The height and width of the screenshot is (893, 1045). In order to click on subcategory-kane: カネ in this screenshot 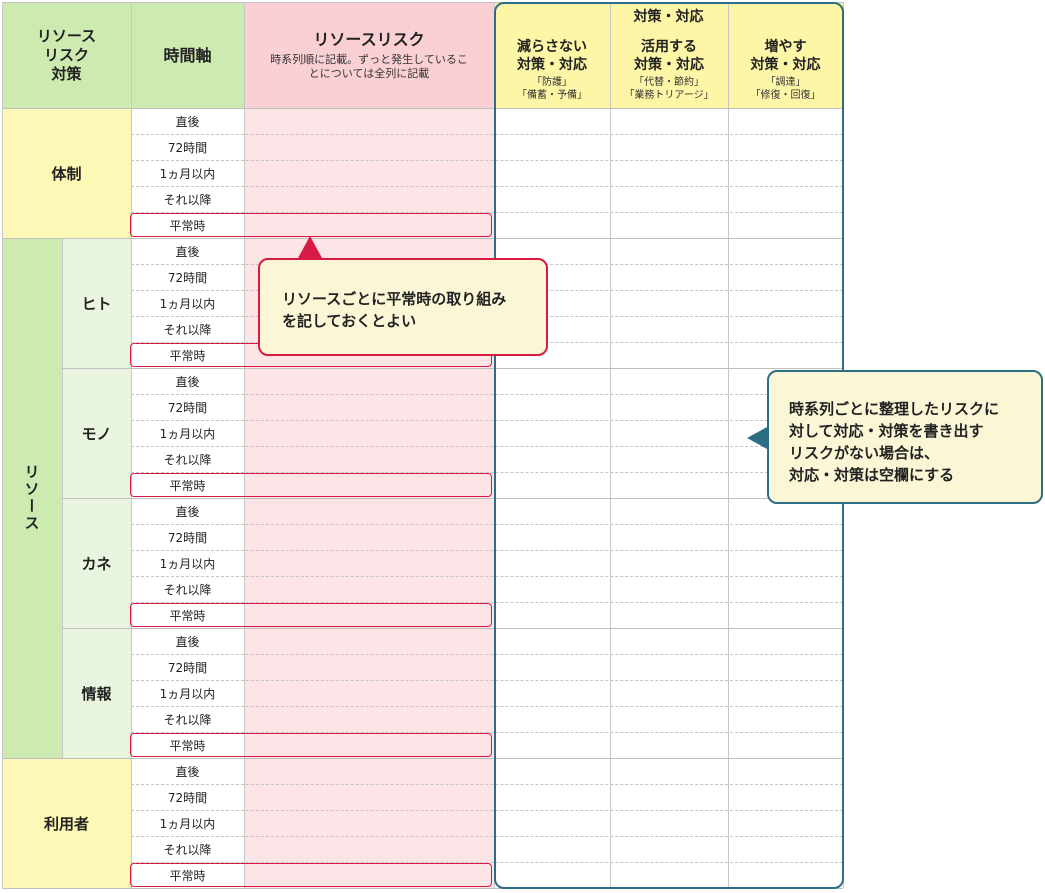, I will do `click(96, 563)`.